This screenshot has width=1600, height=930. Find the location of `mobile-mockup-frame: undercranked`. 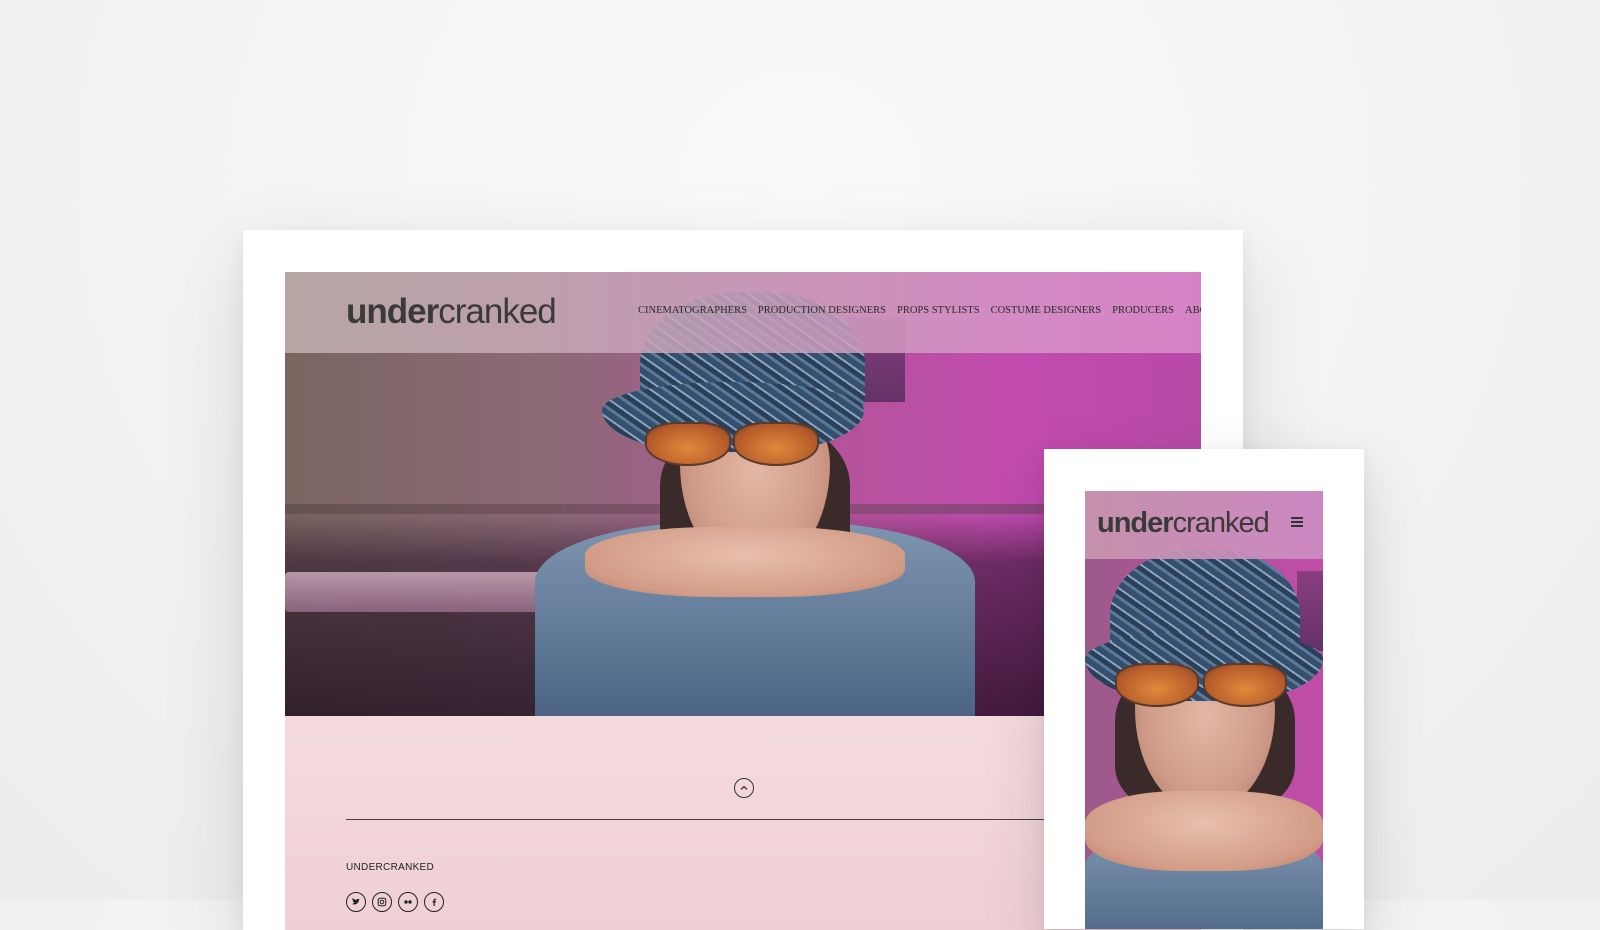

mobile-mockup-frame: undercranked is located at coordinates (1204, 689).